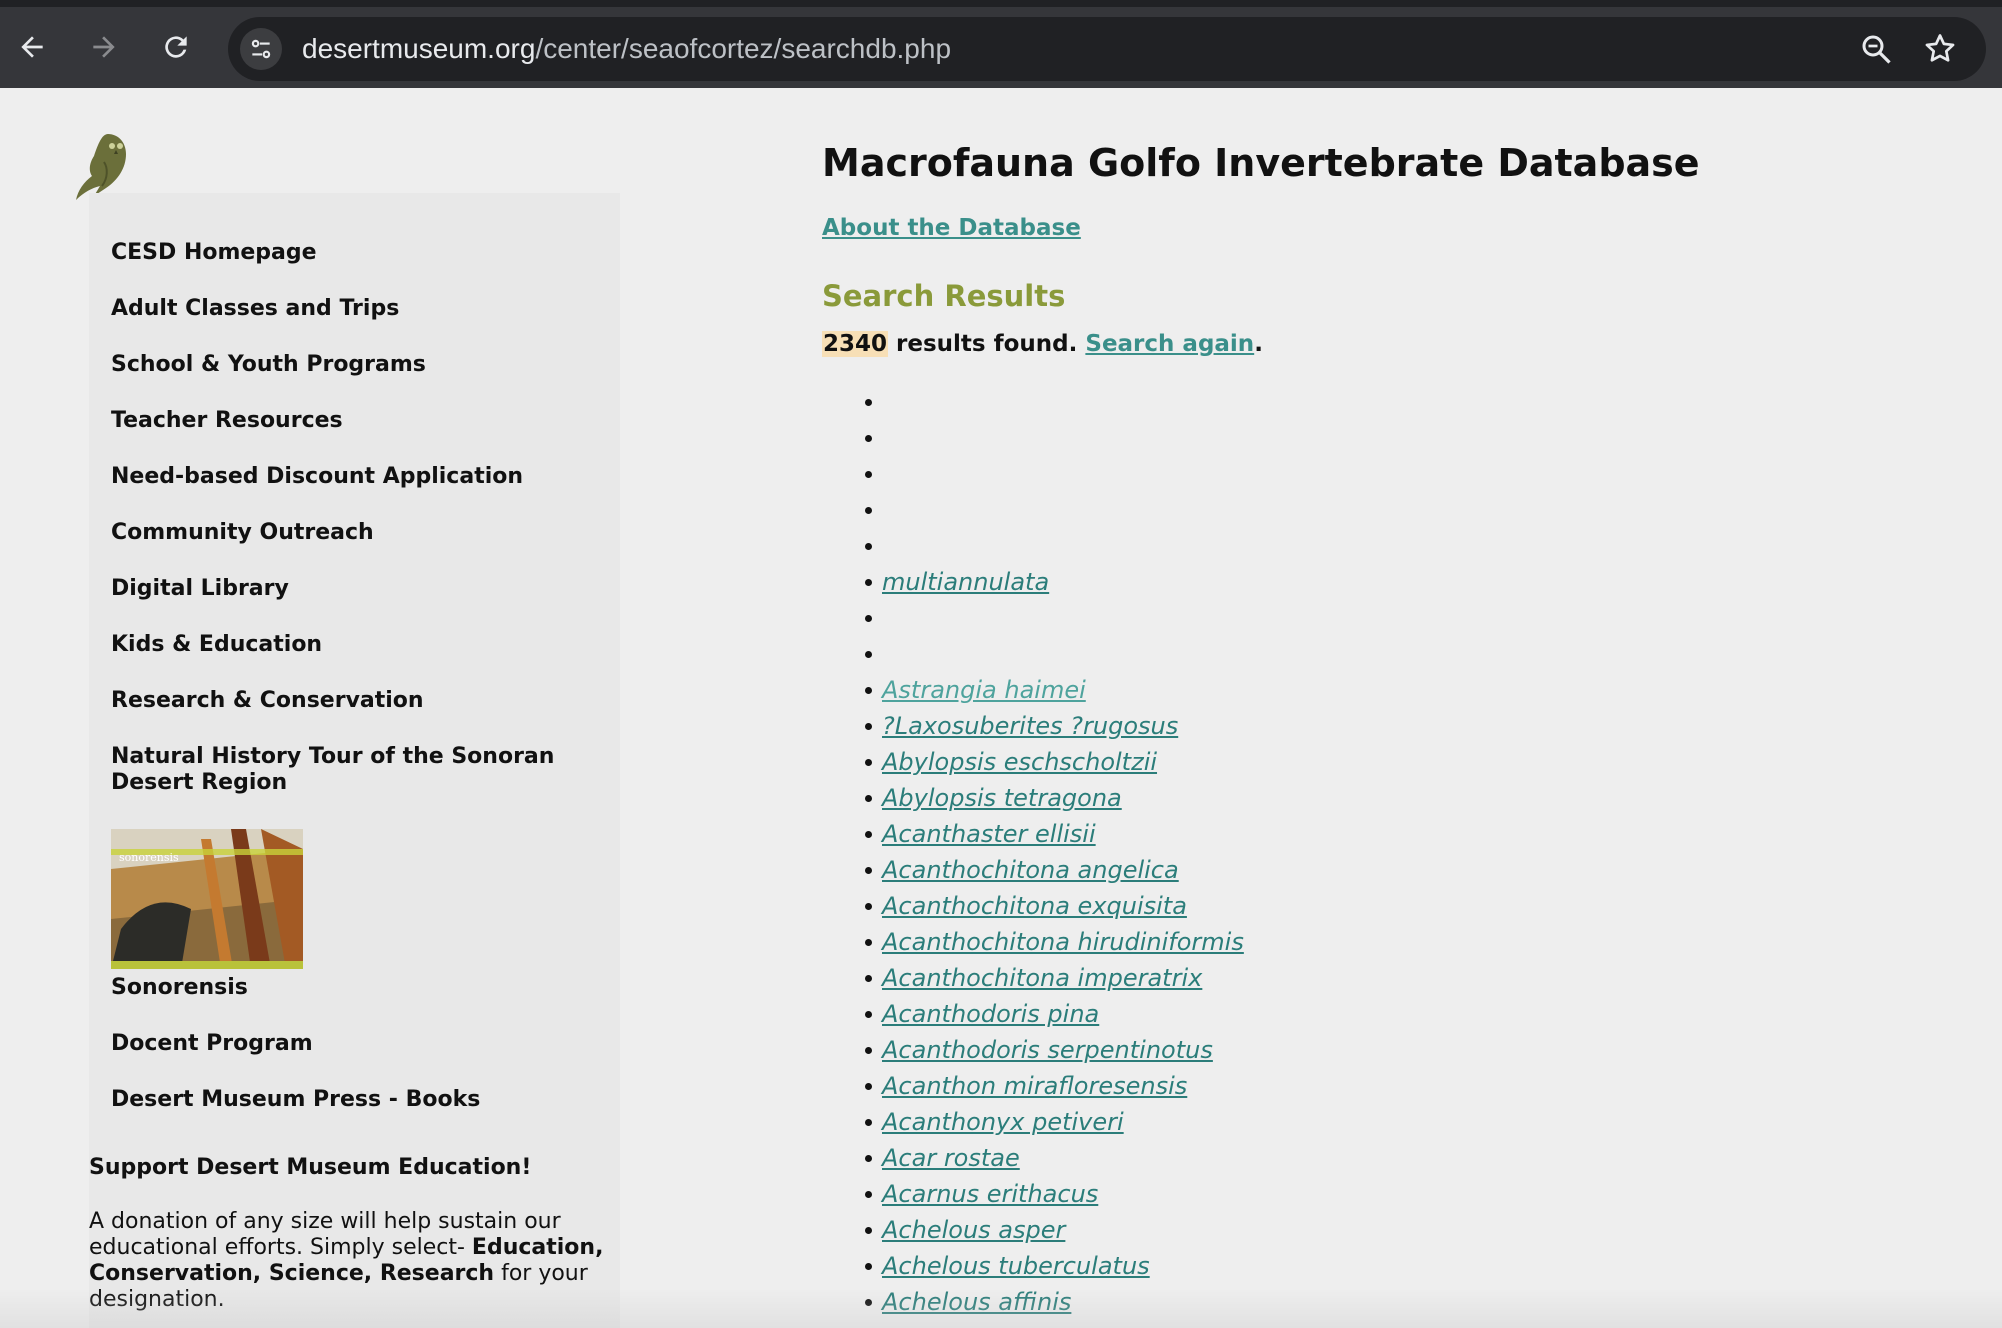 The height and width of the screenshot is (1328, 2002). What do you see at coordinates (1030, 870) in the screenshot?
I see `species-link: Acanthochitona angelica` at bounding box center [1030, 870].